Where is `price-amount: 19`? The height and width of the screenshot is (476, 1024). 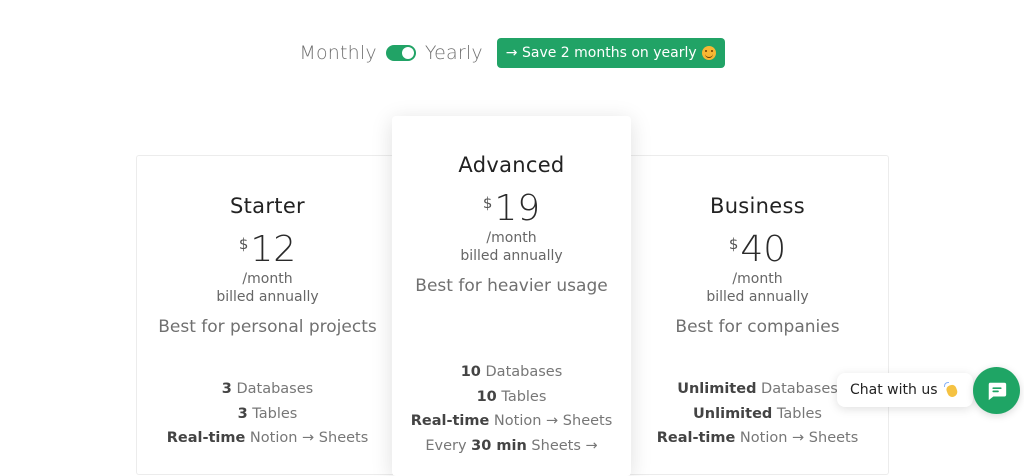 price-amount: 19 is located at coordinates (517, 208).